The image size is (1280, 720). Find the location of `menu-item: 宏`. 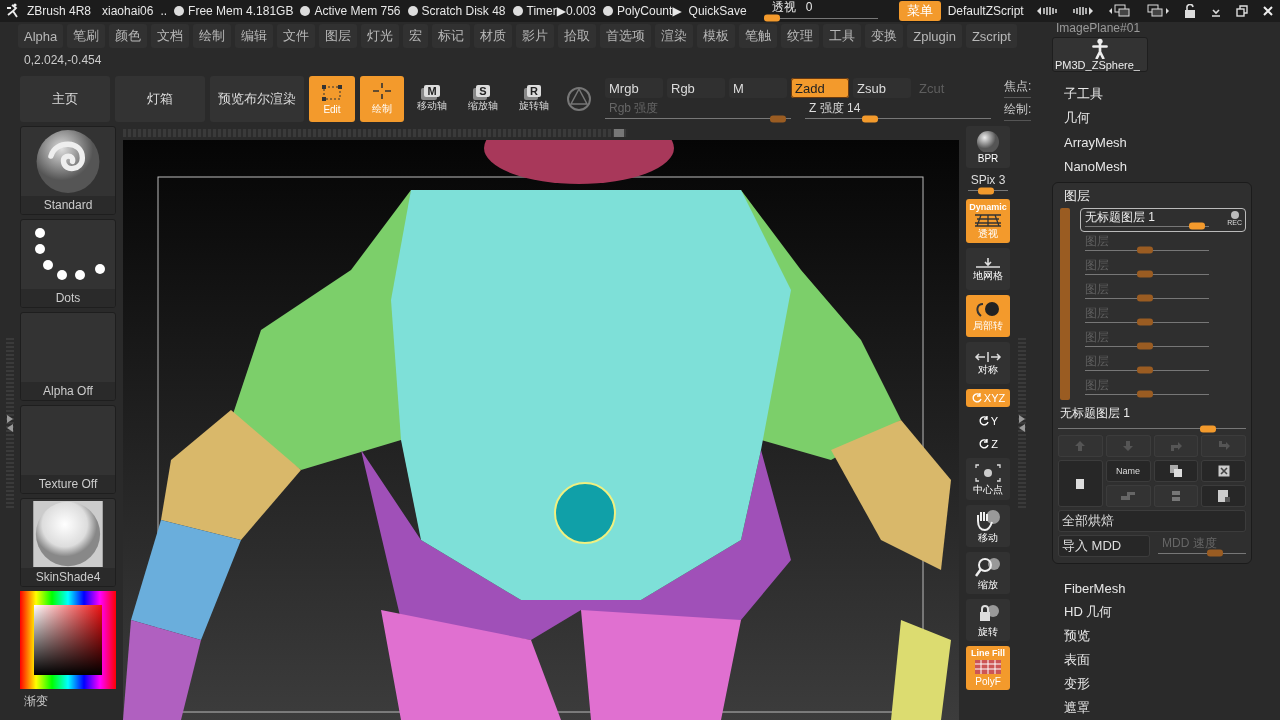

menu-item: 宏 is located at coordinates (416, 36).